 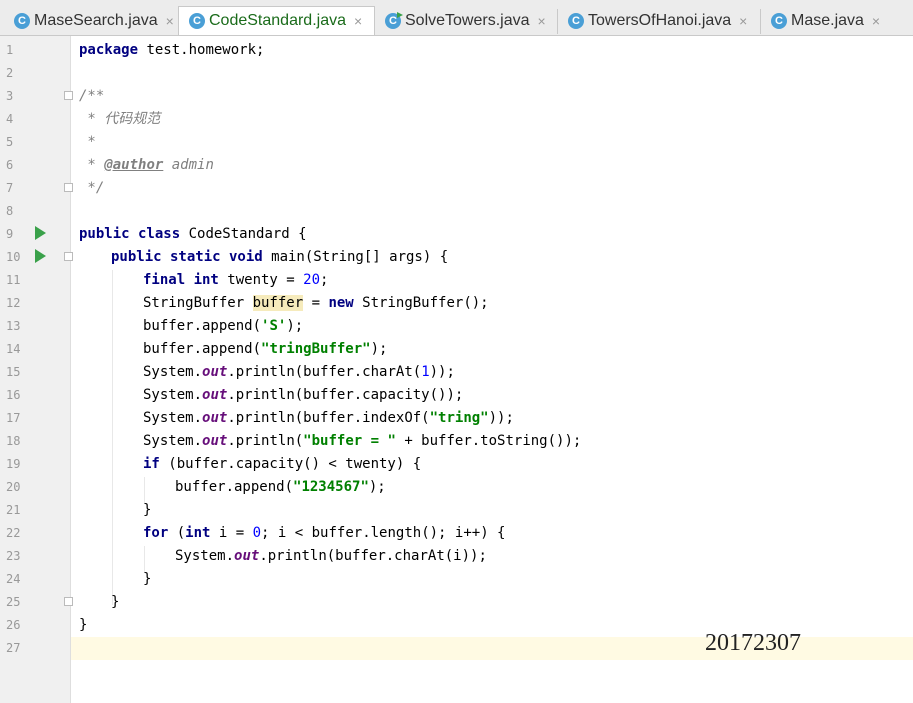 What do you see at coordinates (134, 165) in the screenshot?
I see `javadoc-tag: @author` at bounding box center [134, 165].